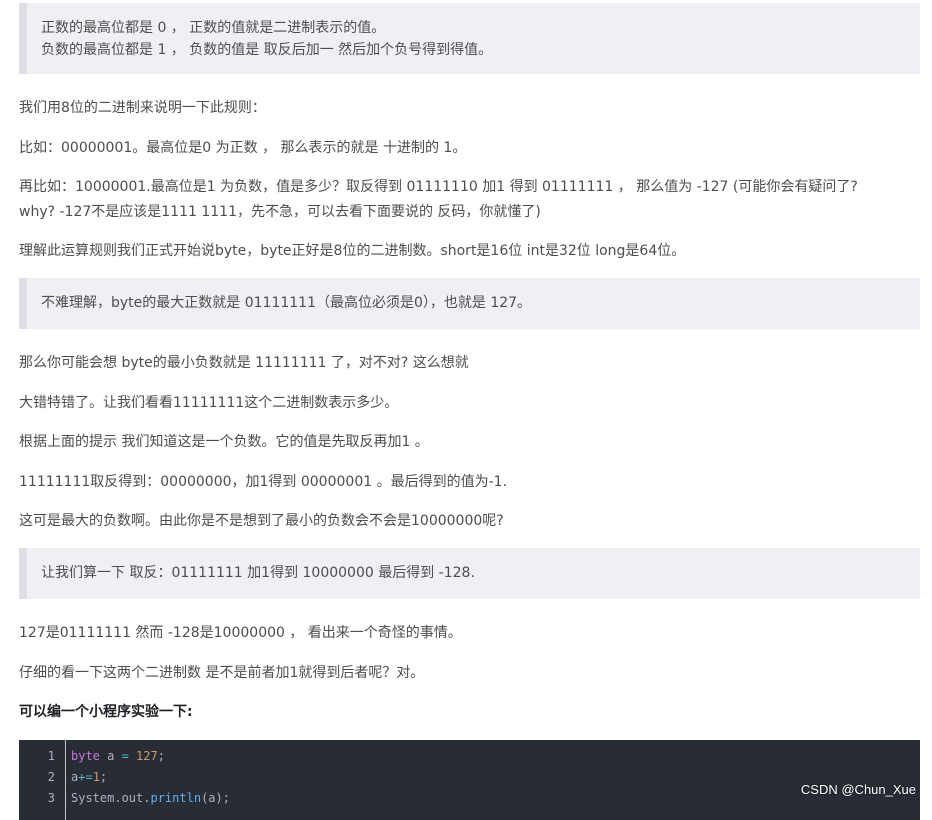  I want to click on paragraph: 大错特错了。让我们看看11111111这个二进制数表示多少。, so click(209, 403).